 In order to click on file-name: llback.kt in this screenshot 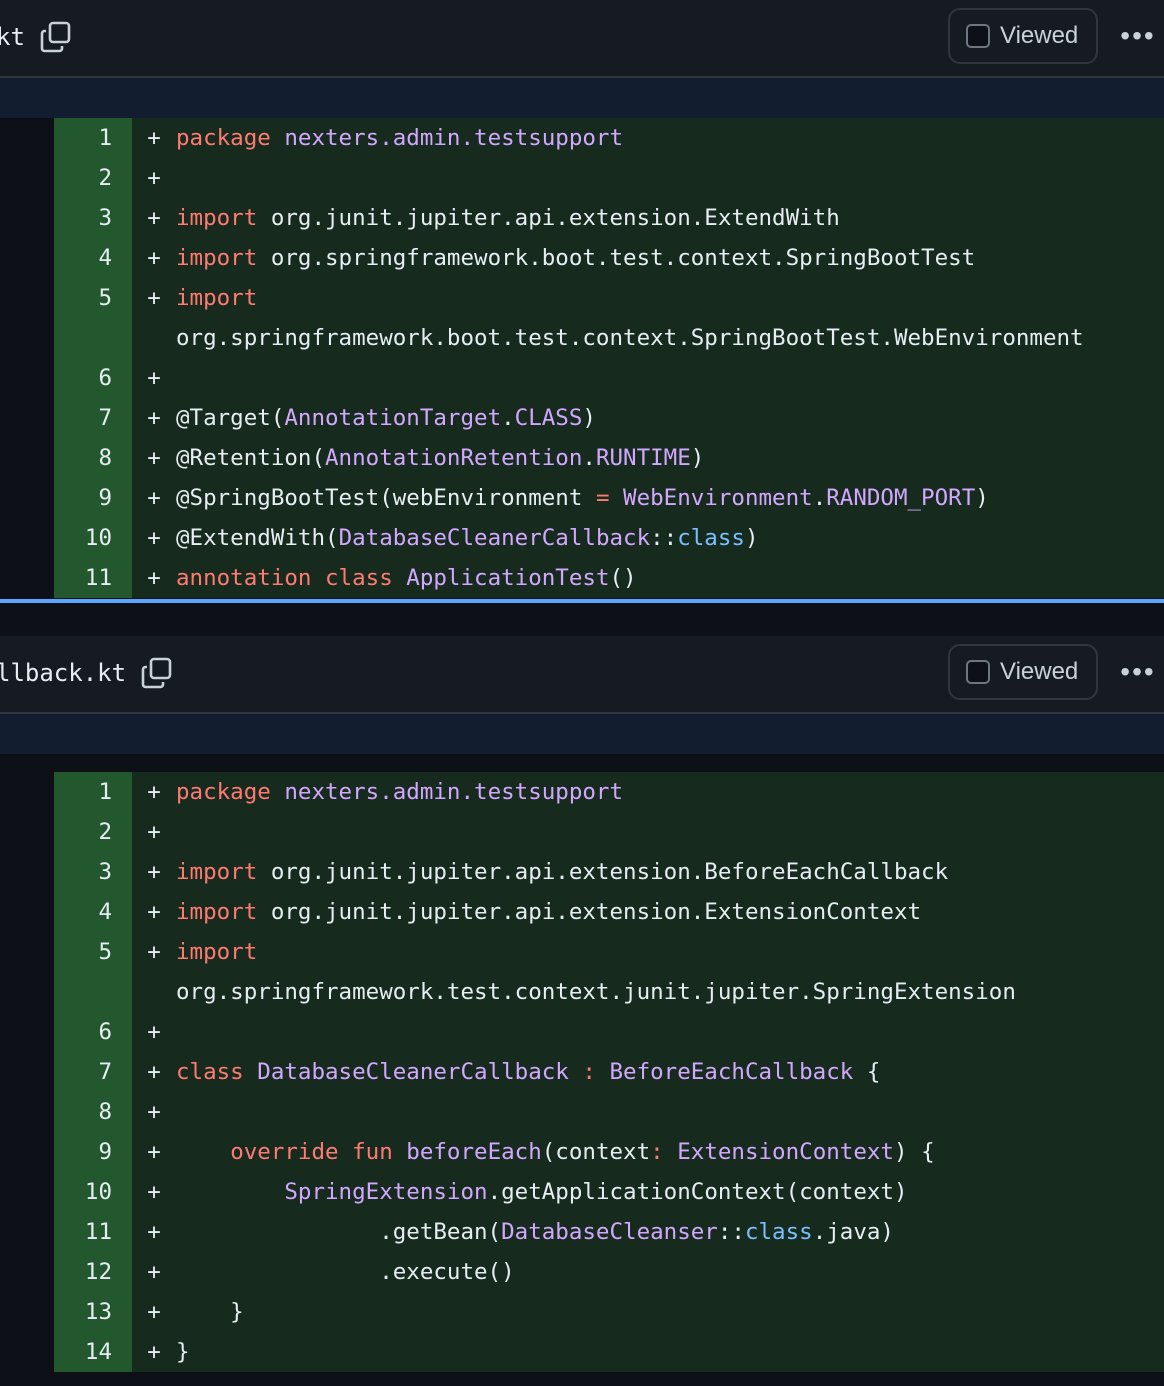, I will do `click(63, 673)`.